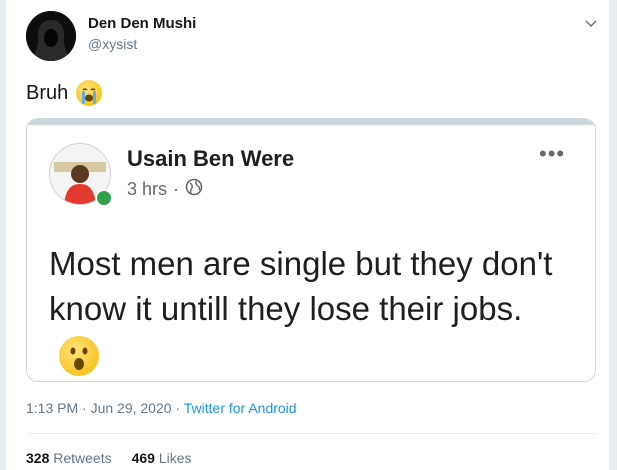  What do you see at coordinates (99, 408) in the screenshot?
I see `tweet-timestamp: 1:13 PM · Jun 29, 2020` at bounding box center [99, 408].